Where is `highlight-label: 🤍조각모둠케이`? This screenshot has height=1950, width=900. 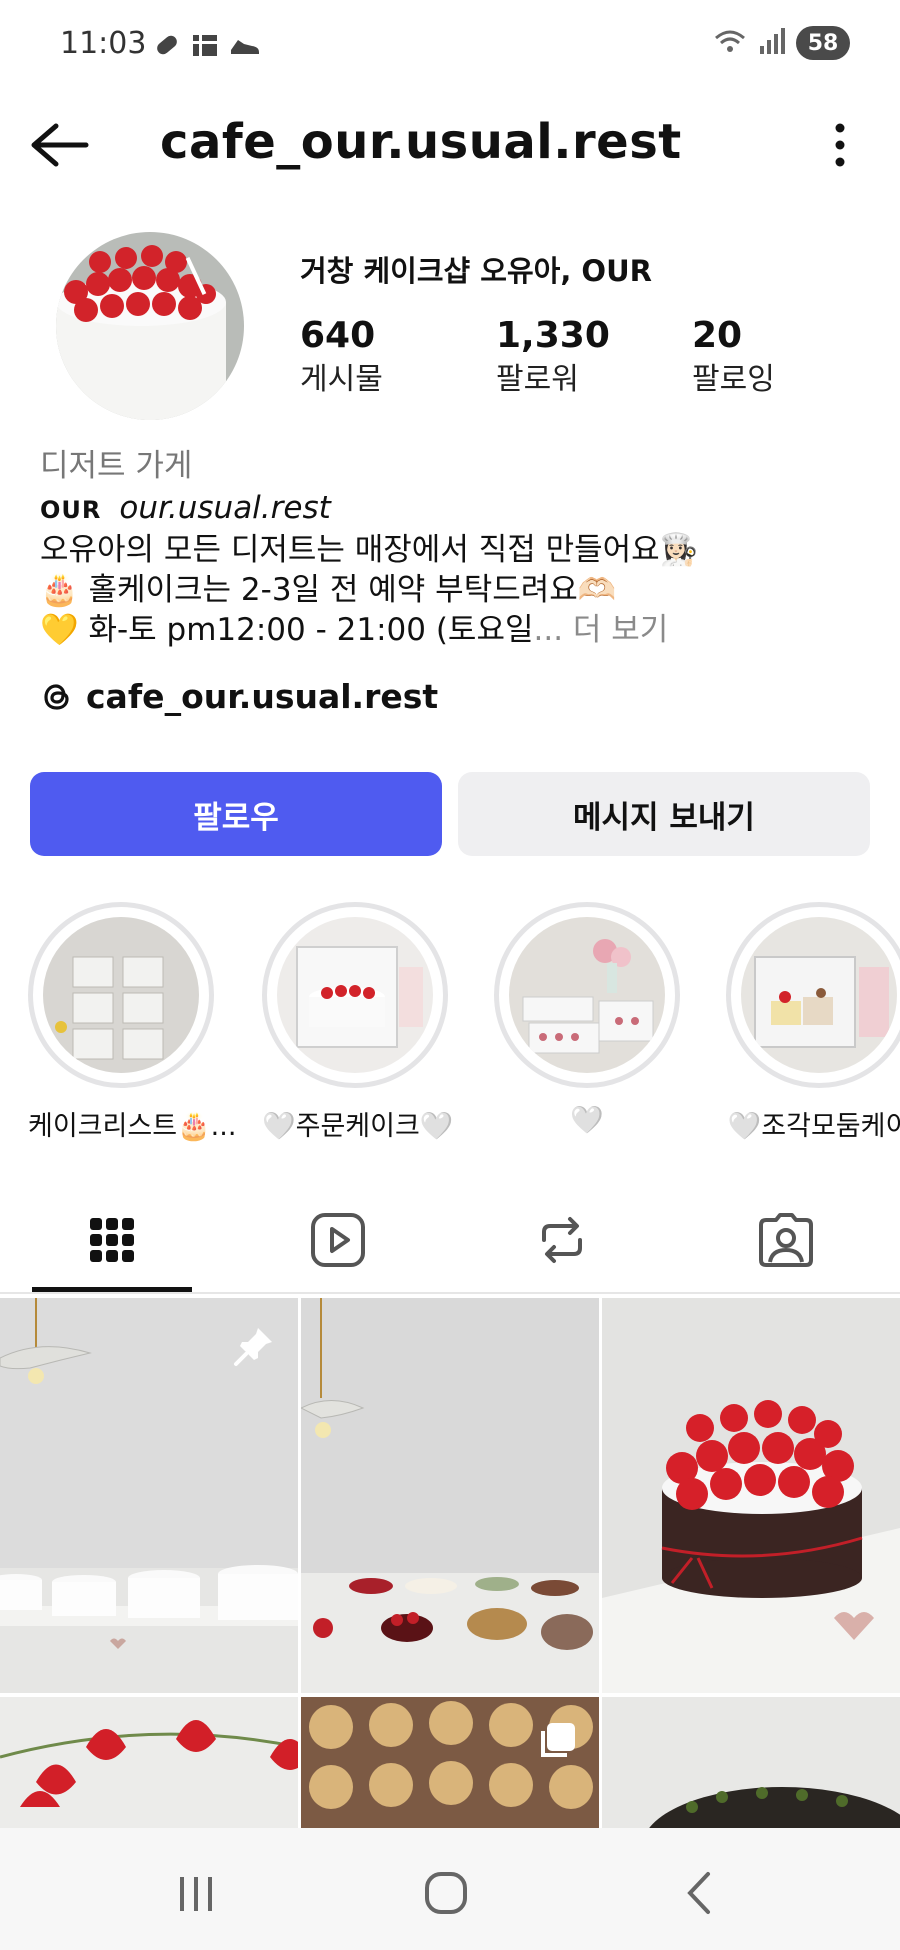 highlight-label: 🤍조각모둠케이 is located at coordinates (813, 1126).